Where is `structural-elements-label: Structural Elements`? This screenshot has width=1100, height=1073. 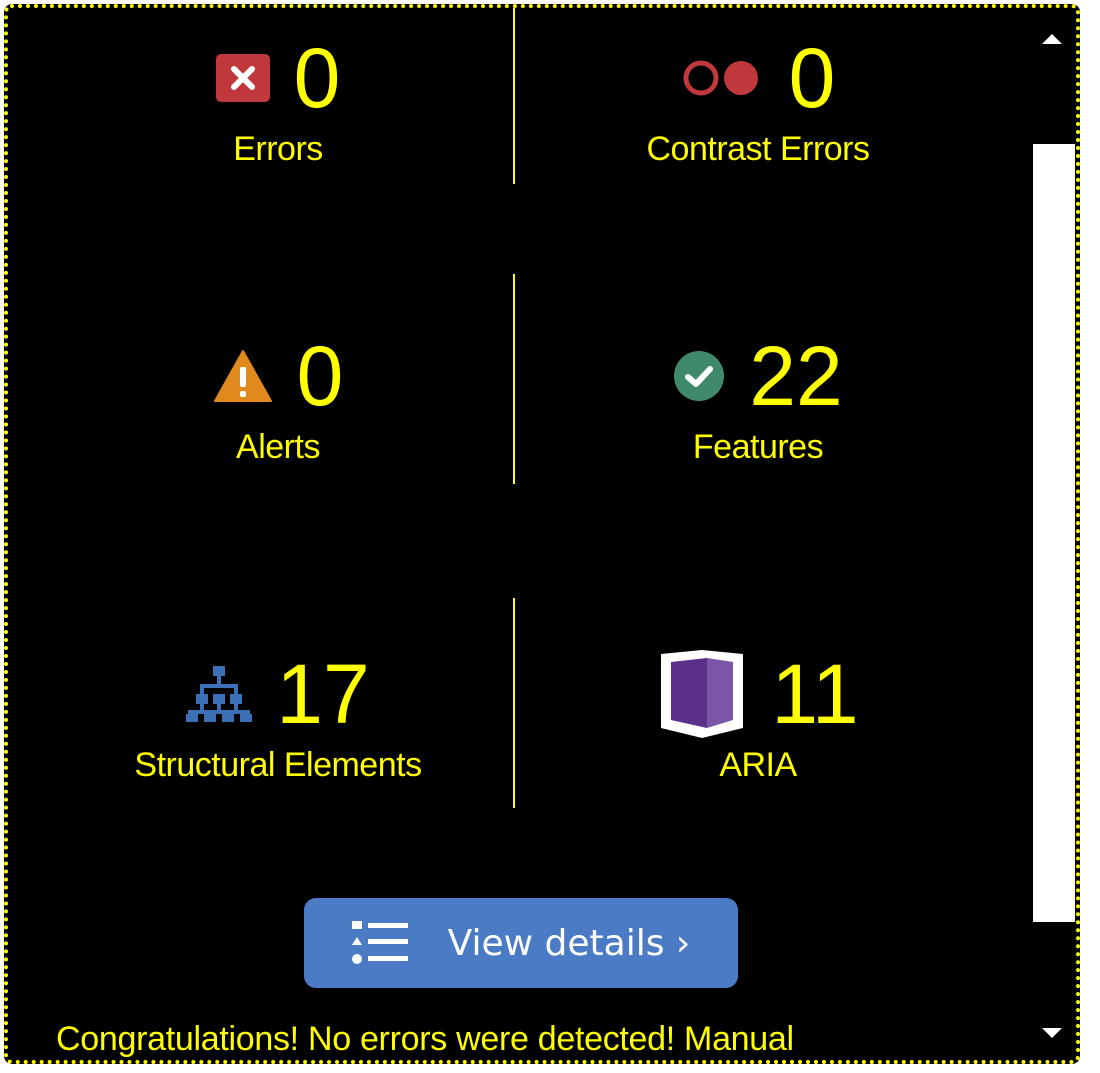 structural-elements-label: Structural Elements is located at coordinates (278, 765).